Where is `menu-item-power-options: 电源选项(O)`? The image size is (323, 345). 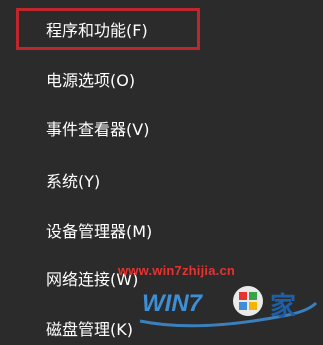
menu-item-power-options: 电源选项(O) is located at coordinates (90, 81).